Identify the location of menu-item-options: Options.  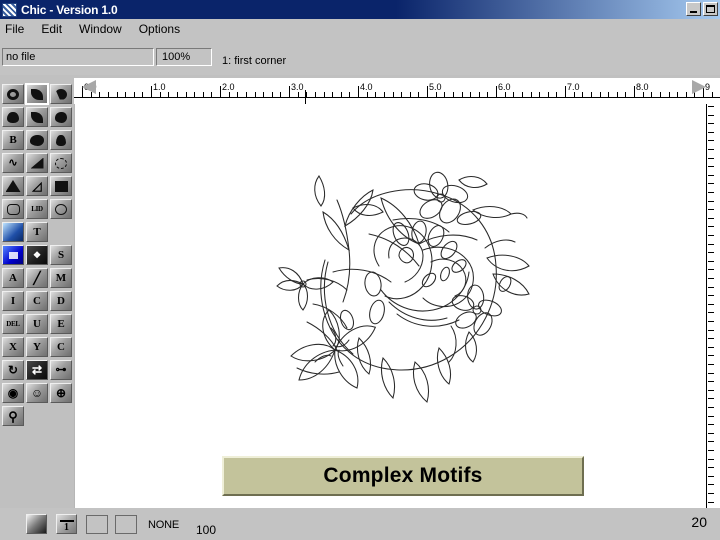
(160, 29).